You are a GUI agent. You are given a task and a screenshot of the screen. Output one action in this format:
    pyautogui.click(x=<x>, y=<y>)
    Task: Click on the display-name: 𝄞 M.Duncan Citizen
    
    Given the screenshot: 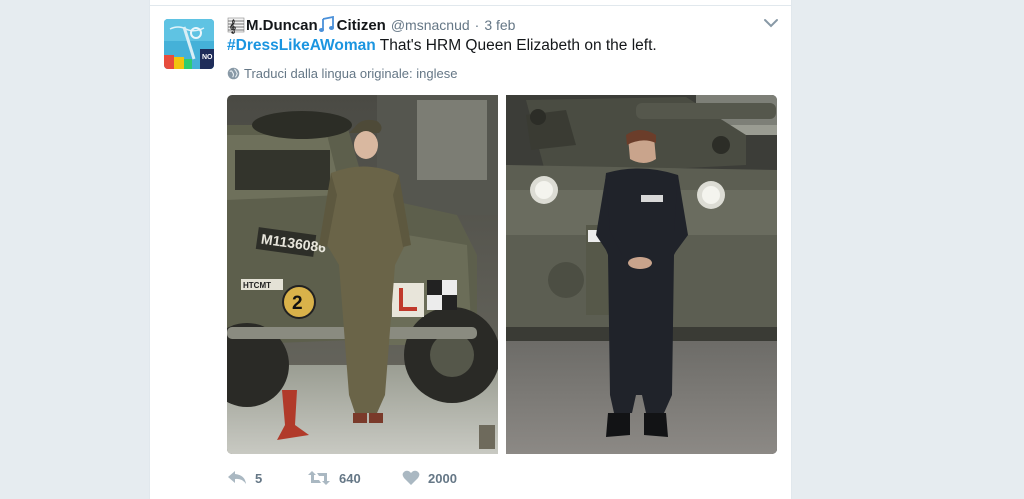 What is the action you would take?
    pyautogui.click(x=306, y=25)
    